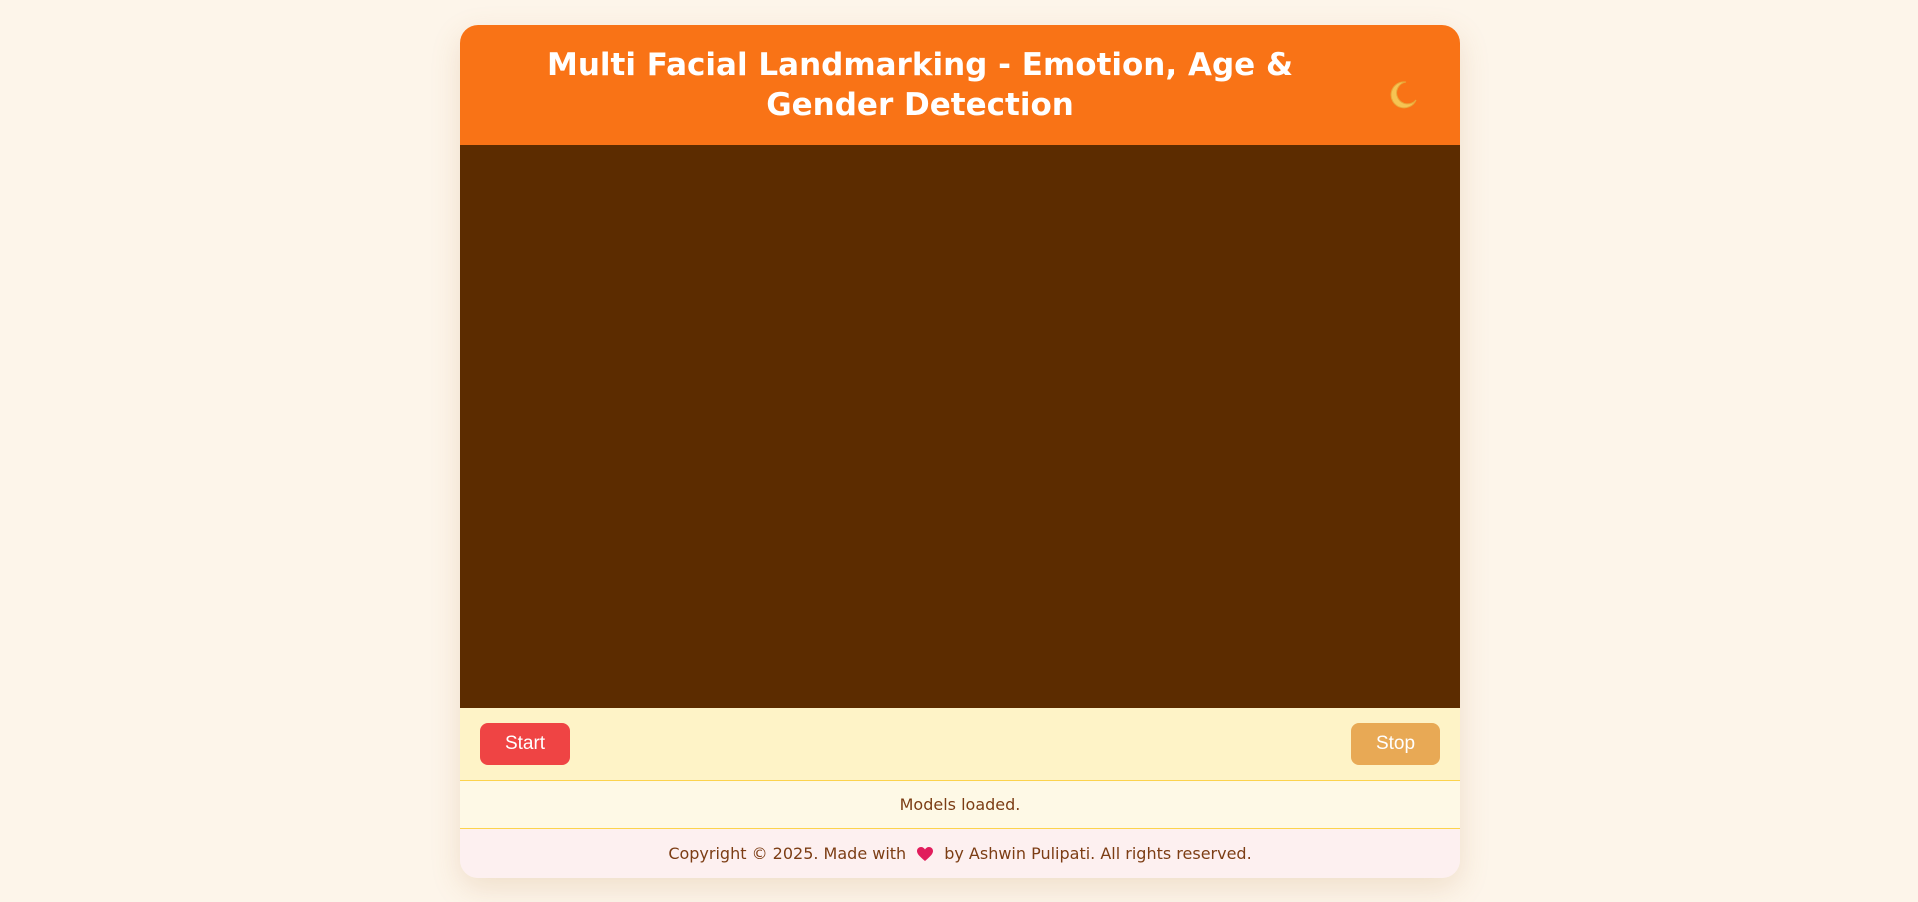  I want to click on controls-bar: Start Stop, so click(960, 744).